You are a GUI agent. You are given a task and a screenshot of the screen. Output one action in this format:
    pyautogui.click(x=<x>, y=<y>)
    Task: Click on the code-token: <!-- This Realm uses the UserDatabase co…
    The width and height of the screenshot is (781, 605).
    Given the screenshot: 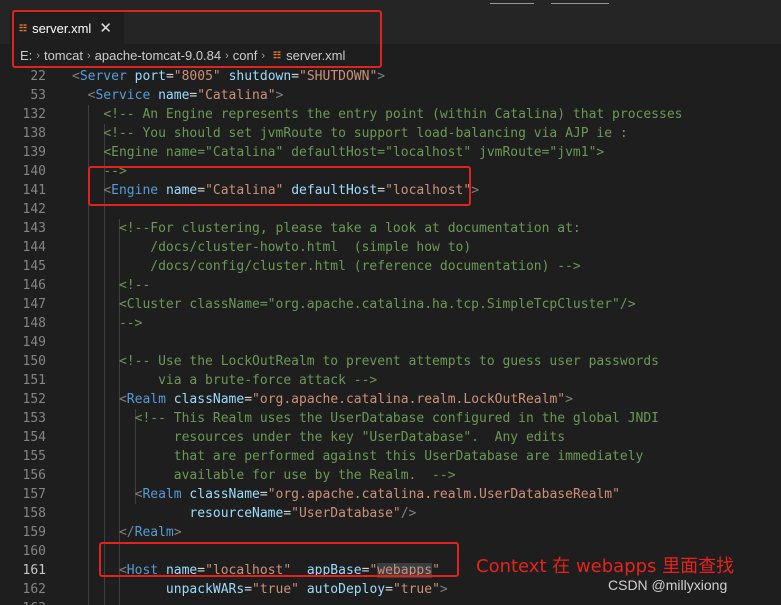 What is the action you would take?
    pyautogui.click(x=397, y=418)
    